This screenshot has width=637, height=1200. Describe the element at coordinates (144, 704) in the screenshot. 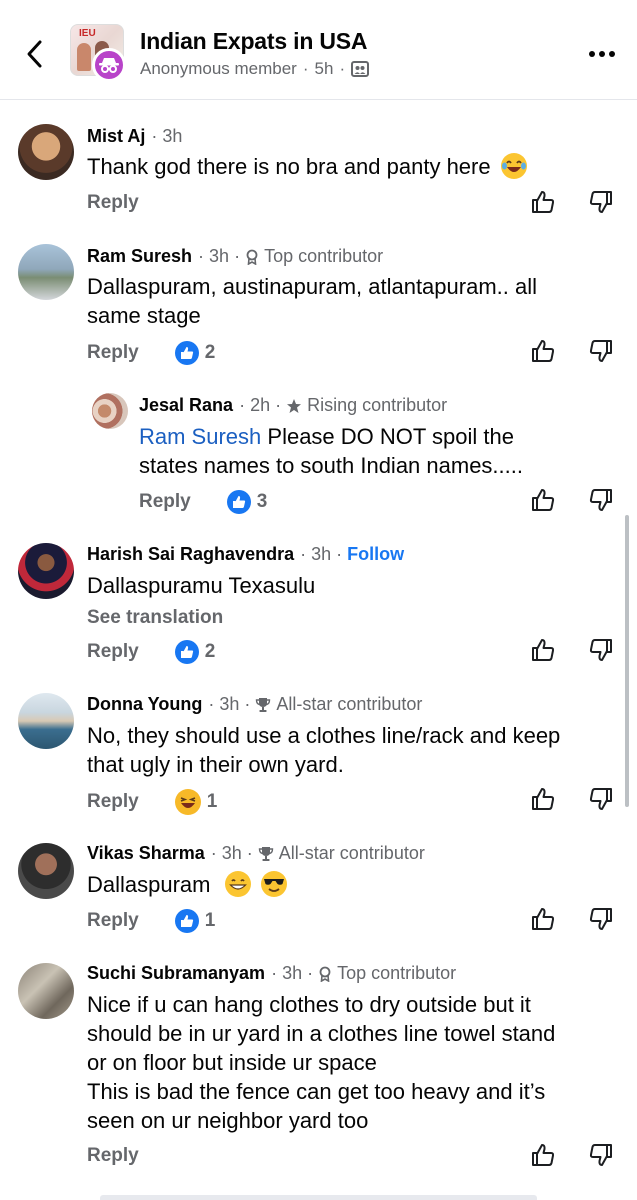

I see `commenter-name: Donna Young` at that location.